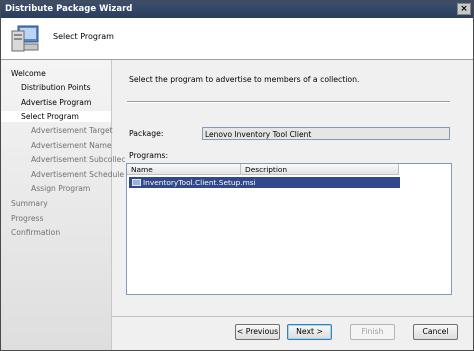 Image resolution: width=474 pixels, height=351 pixels. What do you see at coordinates (29, 203) in the screenshot?
I see `nav-step-summary: Summary` at bounding box center [29, 203].